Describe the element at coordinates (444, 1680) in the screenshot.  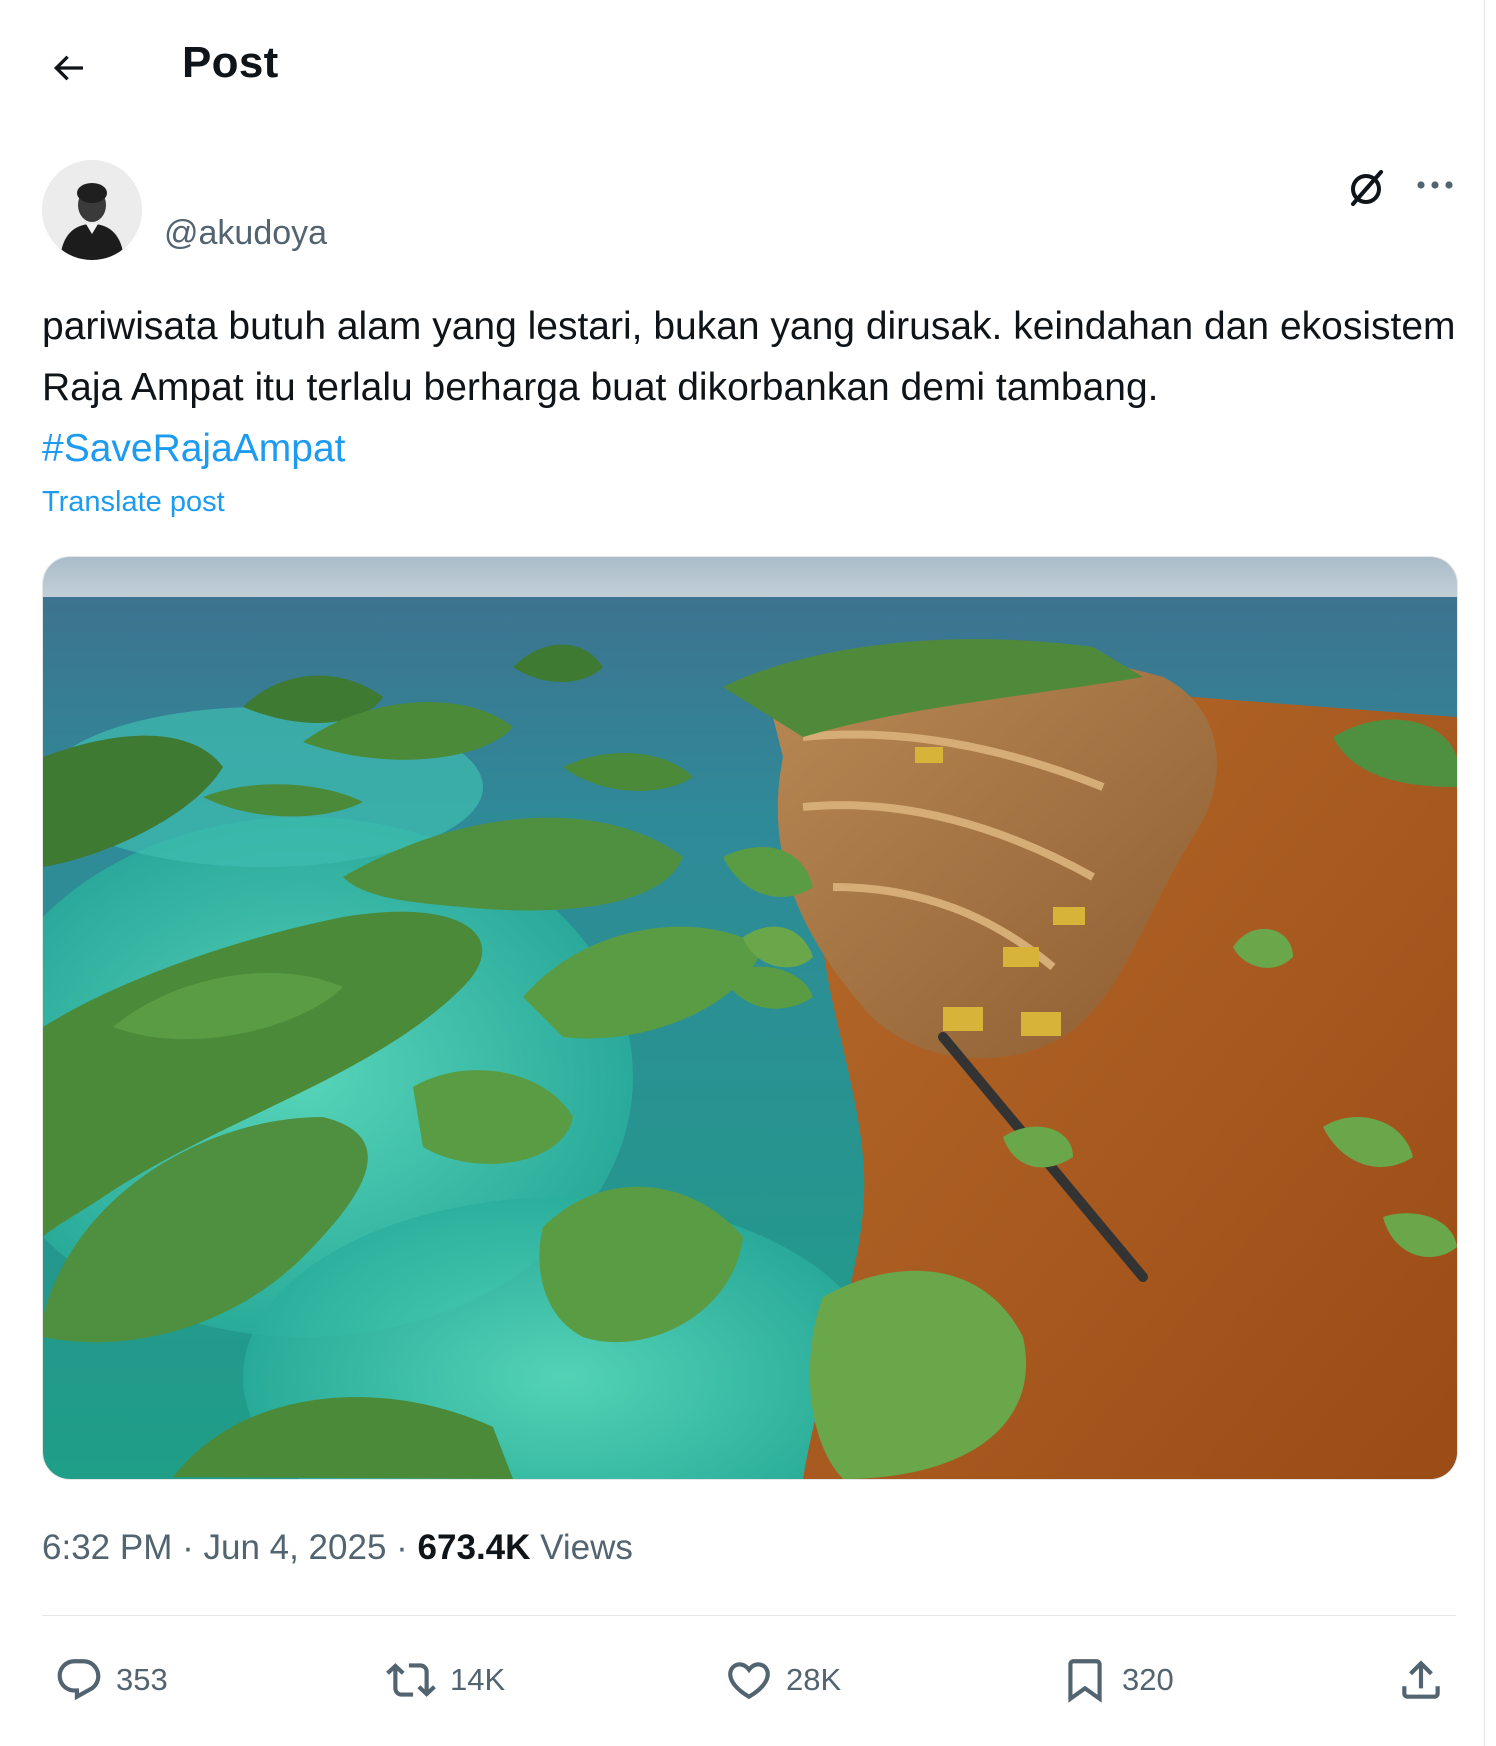
I see `repost-button: 14K` at that location.